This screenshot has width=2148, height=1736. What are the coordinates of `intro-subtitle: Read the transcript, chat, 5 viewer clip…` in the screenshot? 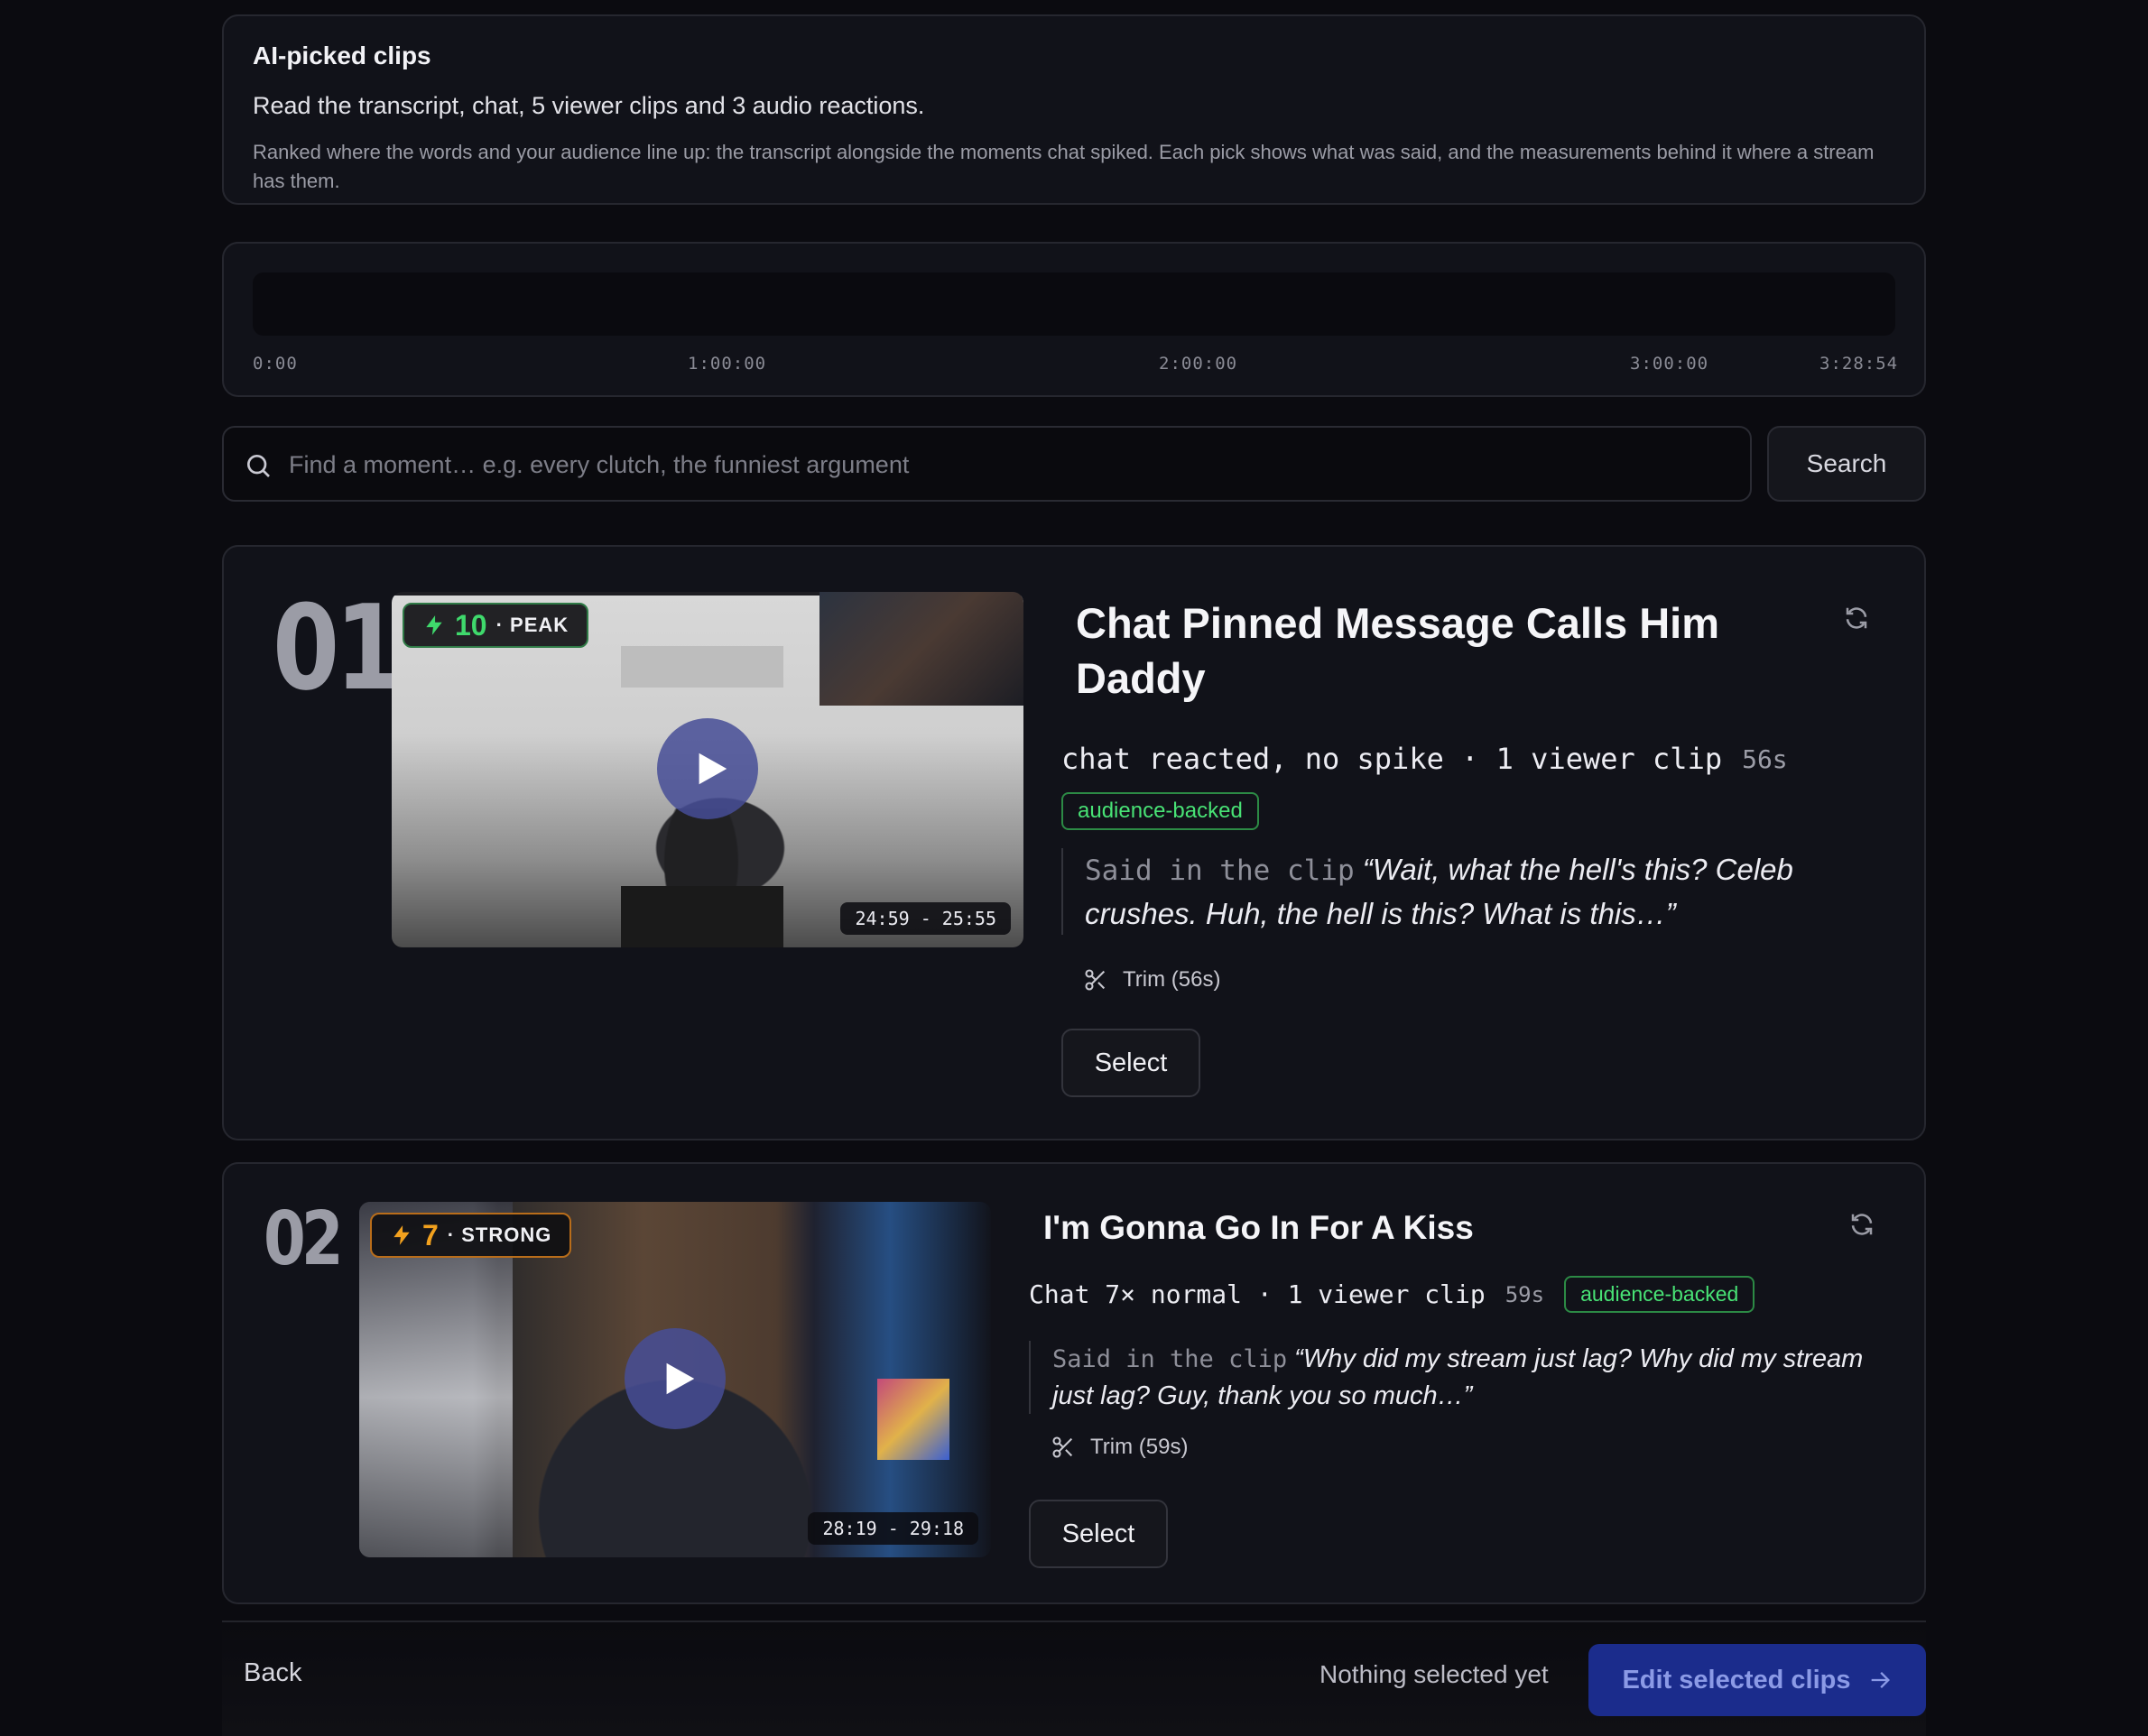 It's located at (589, 106).